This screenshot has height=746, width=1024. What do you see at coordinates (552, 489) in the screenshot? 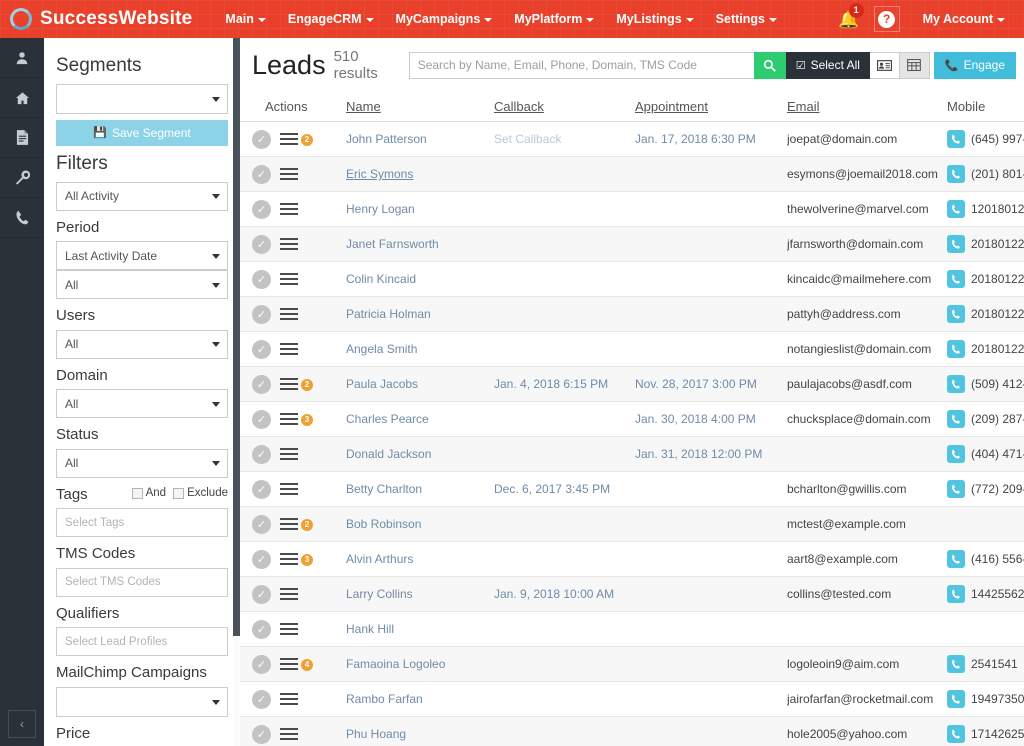
I see `callback-date: Dec. 6, 2017 3:45 PM` at bounding box center [552, 489].